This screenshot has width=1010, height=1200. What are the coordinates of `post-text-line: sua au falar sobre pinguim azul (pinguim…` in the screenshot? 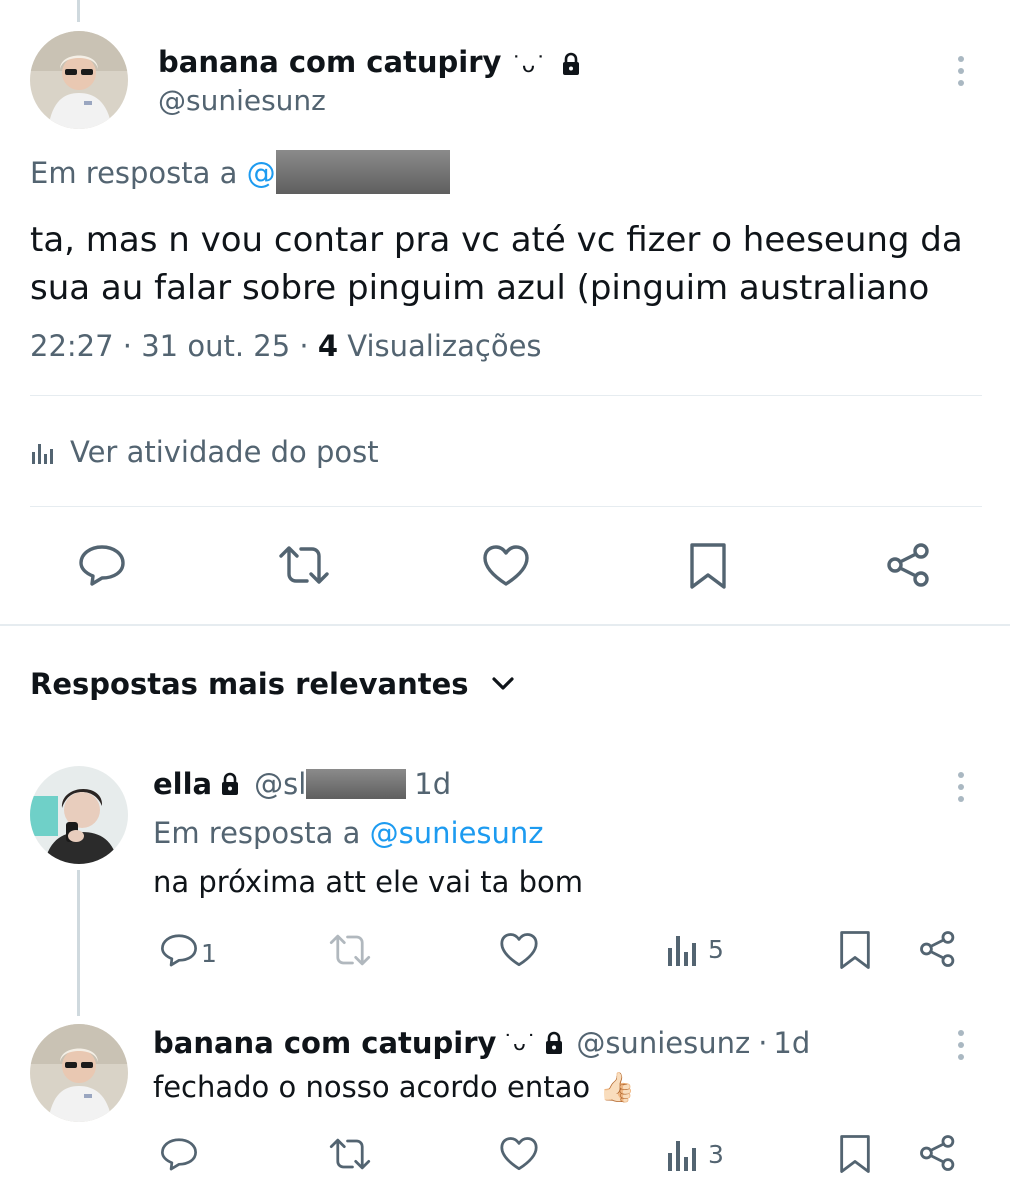 It's located at (480, 288).